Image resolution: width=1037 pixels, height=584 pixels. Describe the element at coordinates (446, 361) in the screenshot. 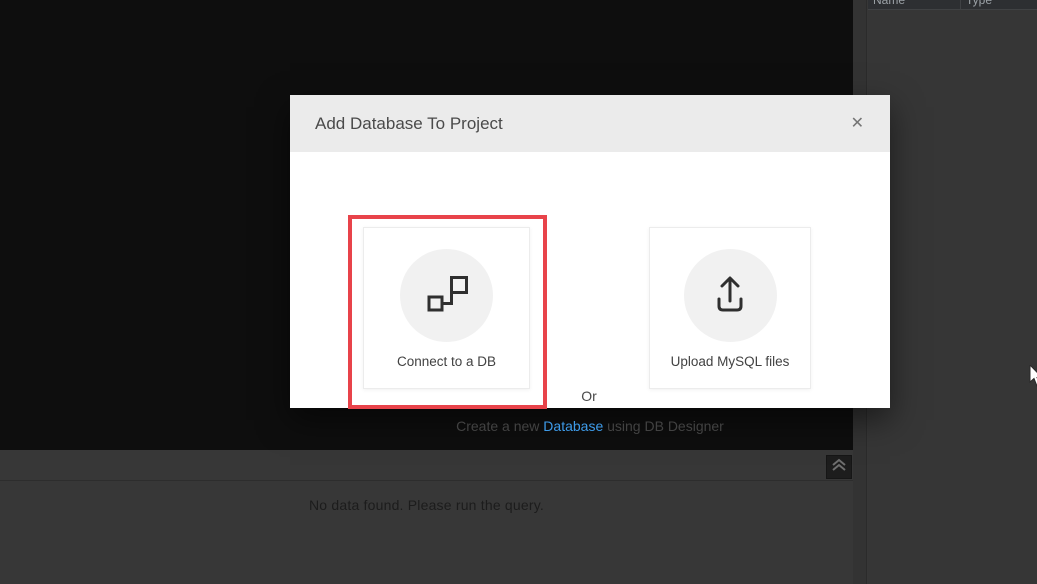

I see `card-label: Connect to a DB` at that location.